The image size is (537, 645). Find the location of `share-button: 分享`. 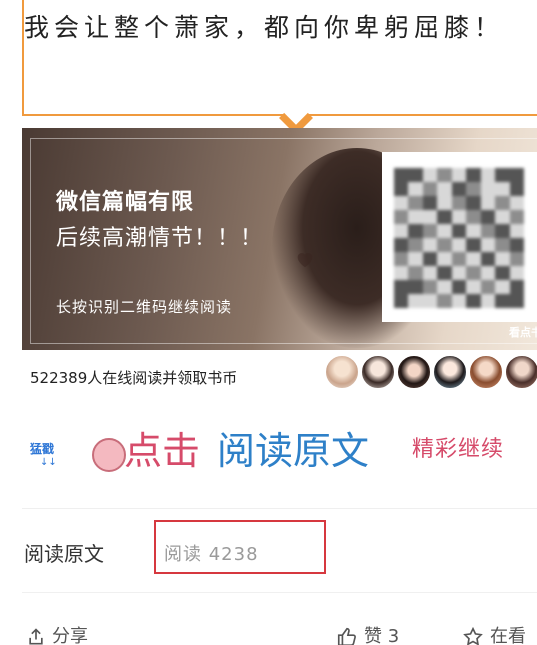

share-button: 分享 is located at coordinates (57, 633).